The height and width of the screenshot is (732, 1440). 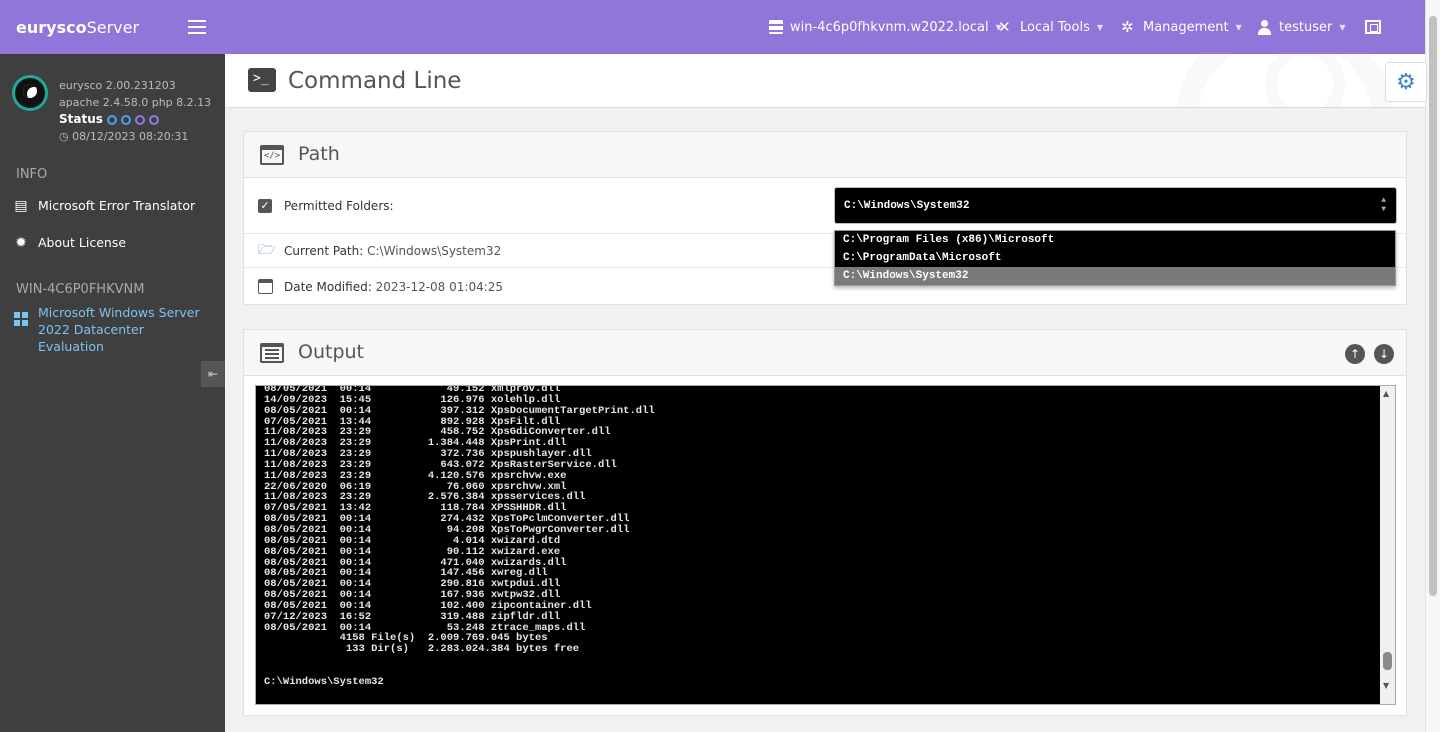 What do you see at coordinates (1115, 276) in the screenshot?
I see `folder-option-selected: C:\Windows\System32` at bounding box center [1115, 276].